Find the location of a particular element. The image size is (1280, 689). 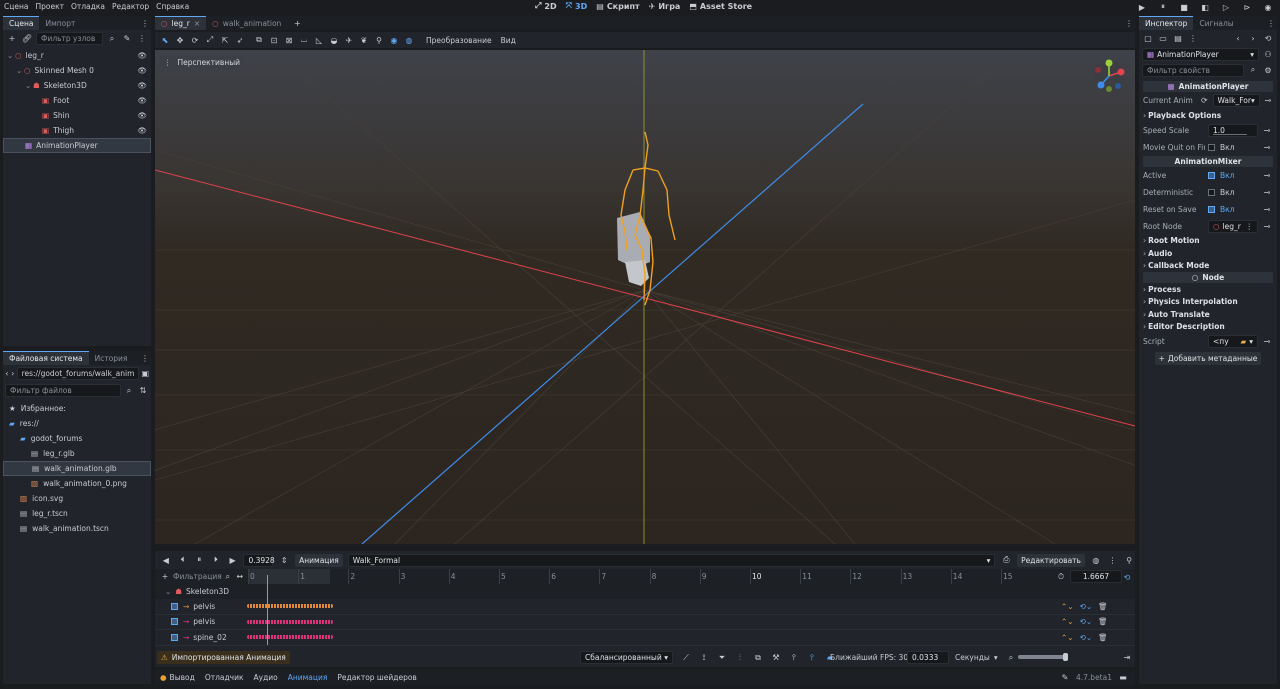

environment-icon: ❦ is located at coordinates (364, 40).